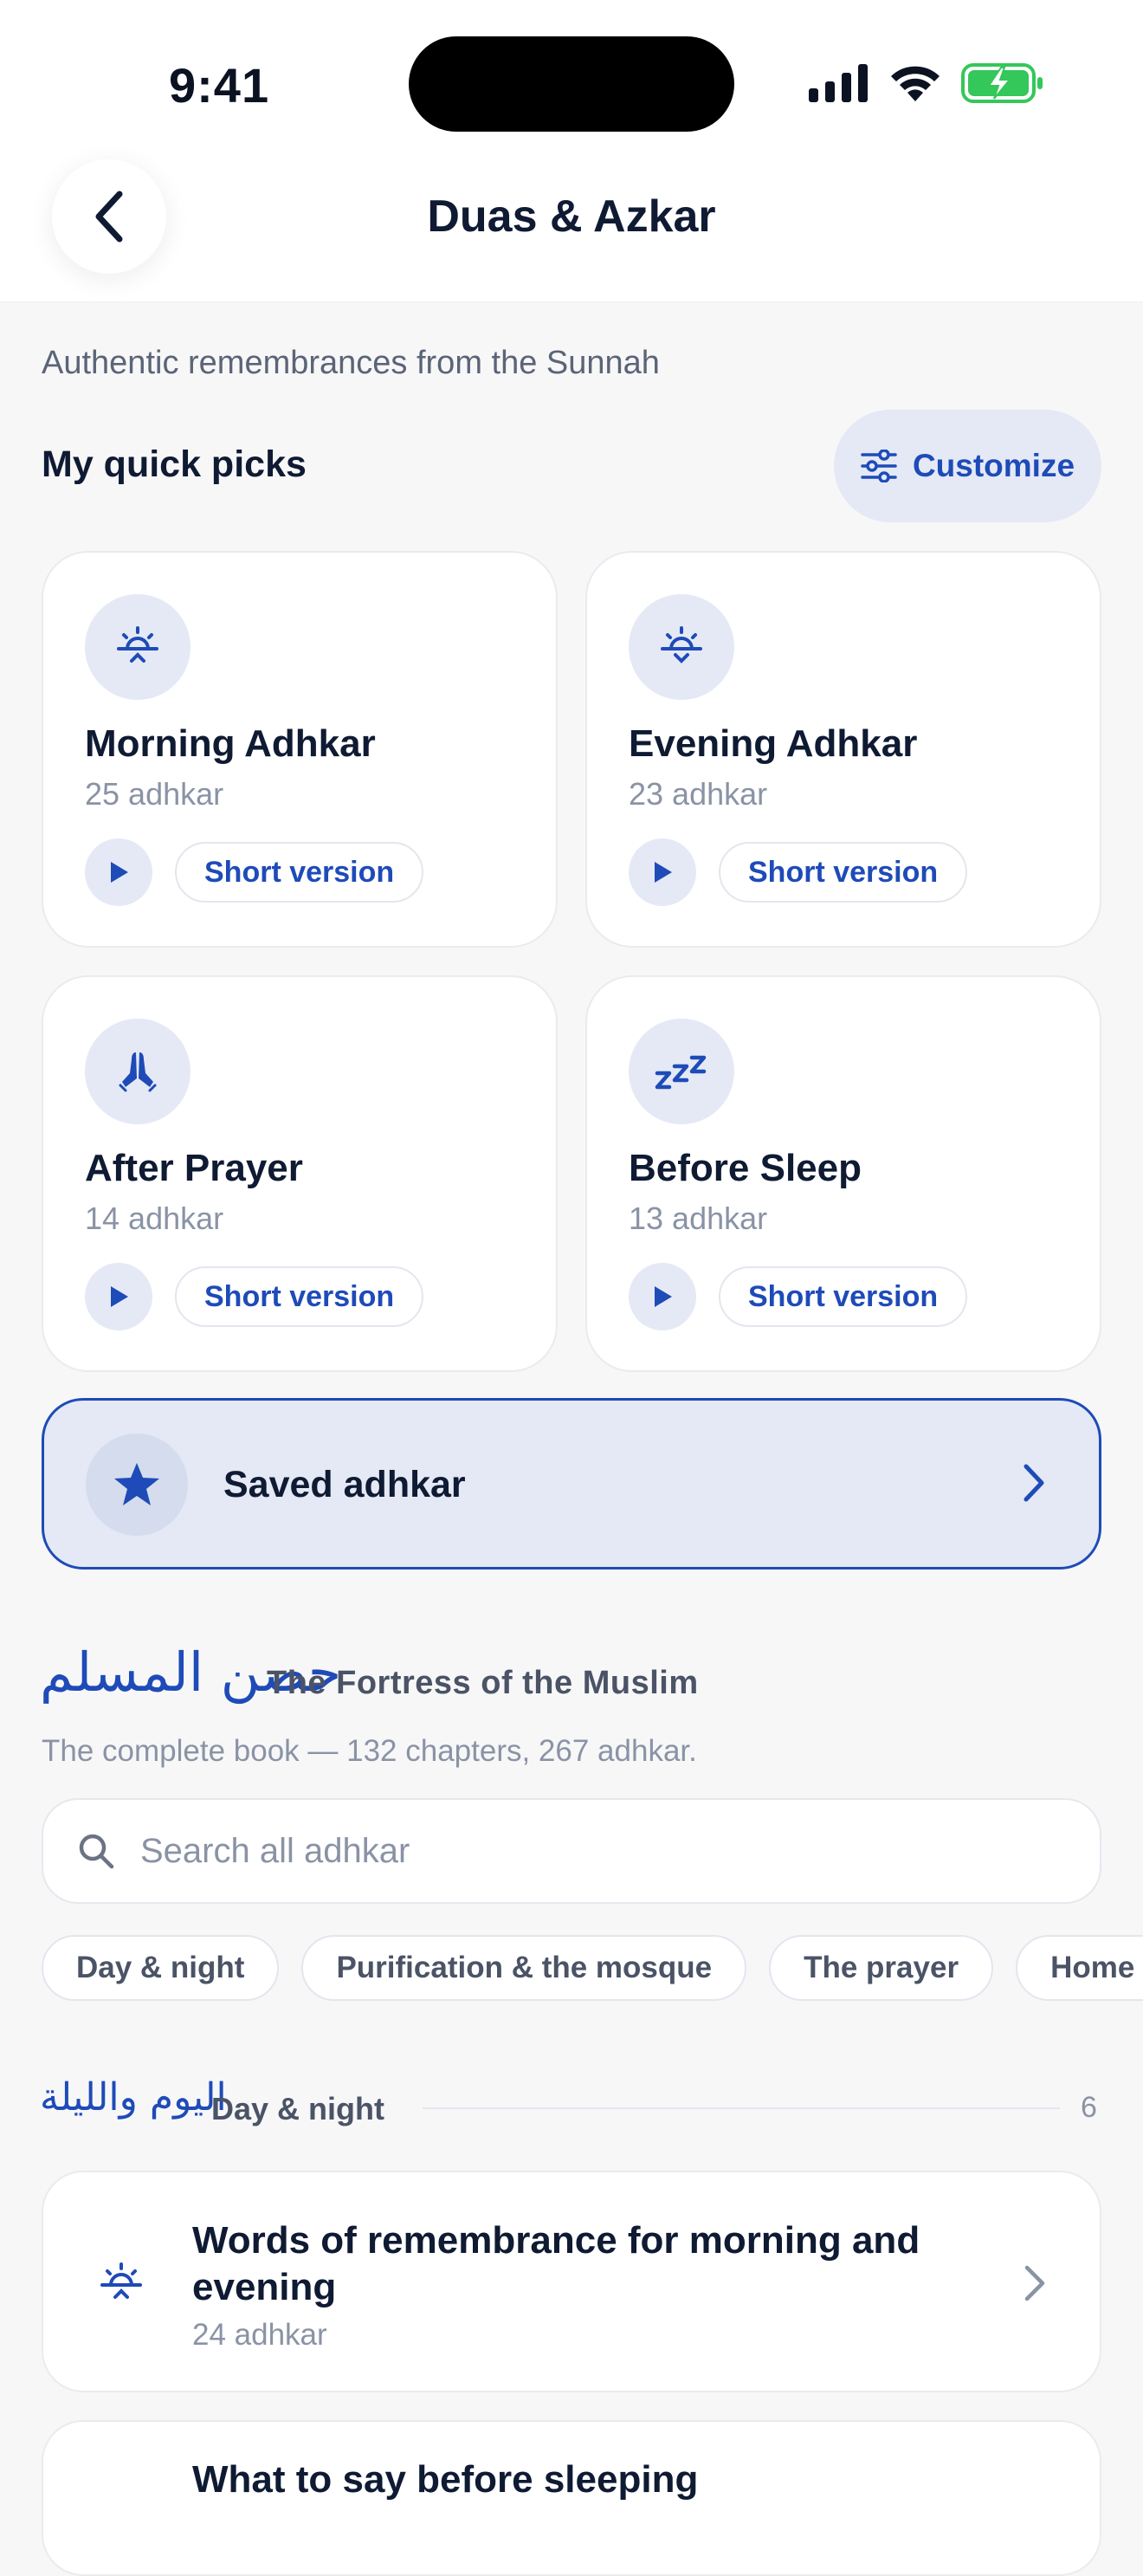 The image size is (1143, 2576). I want to click on sliders-icon, so click(879, 466).